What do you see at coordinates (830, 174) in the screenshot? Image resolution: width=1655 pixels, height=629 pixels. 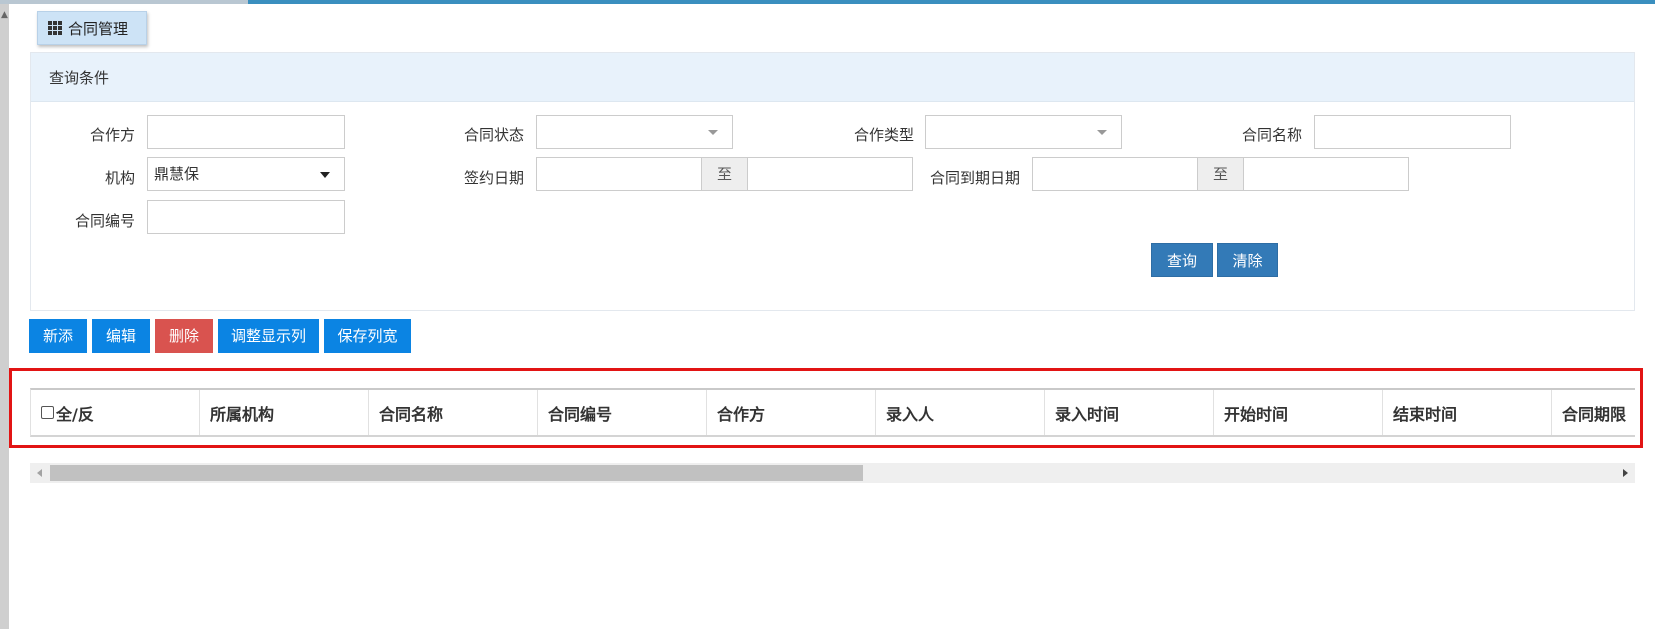 I see `sign-date-end-input` at bounding box center [830, 174].